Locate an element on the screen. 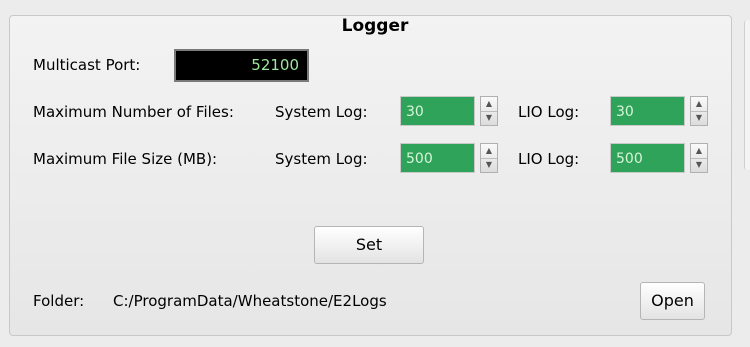  vertical-scrollbar is located at coordinates (747, 95).